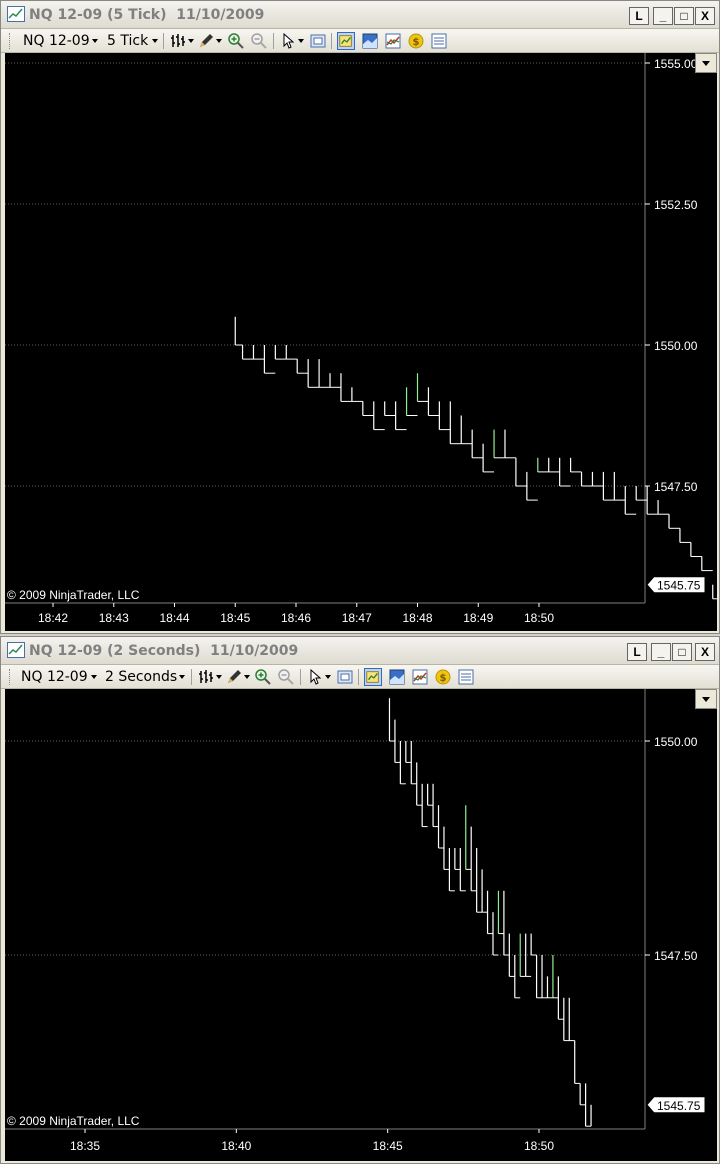  Describe the element at coordinates (127, 41) in the screenshot. I see `period-selector: 5 Tick` at that location.